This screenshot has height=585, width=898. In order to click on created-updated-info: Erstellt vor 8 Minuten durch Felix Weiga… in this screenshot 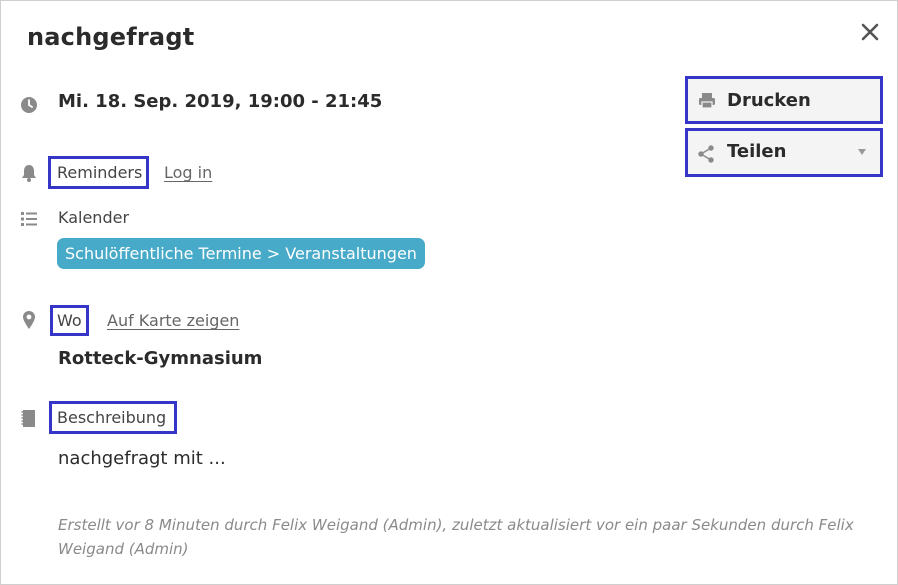, I will do `click(456, 537)`.